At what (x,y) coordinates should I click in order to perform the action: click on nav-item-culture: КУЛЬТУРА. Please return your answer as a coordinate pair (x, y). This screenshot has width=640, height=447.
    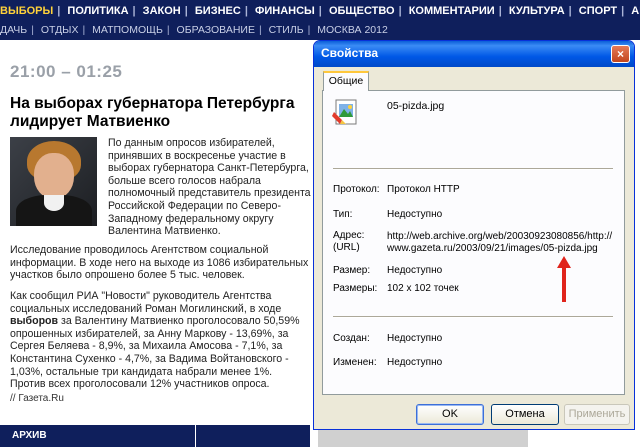
    Looking at the image, I should click on (537, 11).